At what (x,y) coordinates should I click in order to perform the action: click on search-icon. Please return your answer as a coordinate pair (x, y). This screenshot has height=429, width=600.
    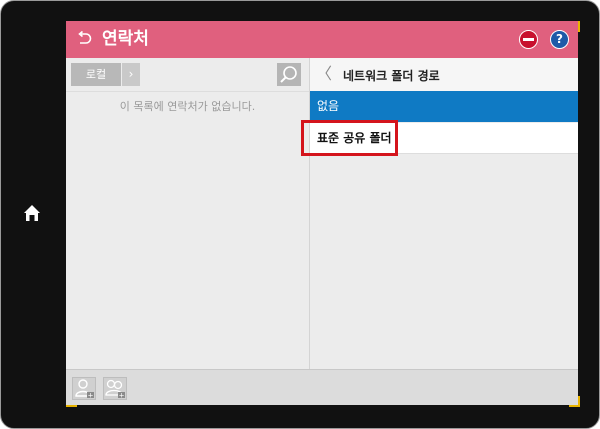
    Looking at the image, I should click on (288, 74).